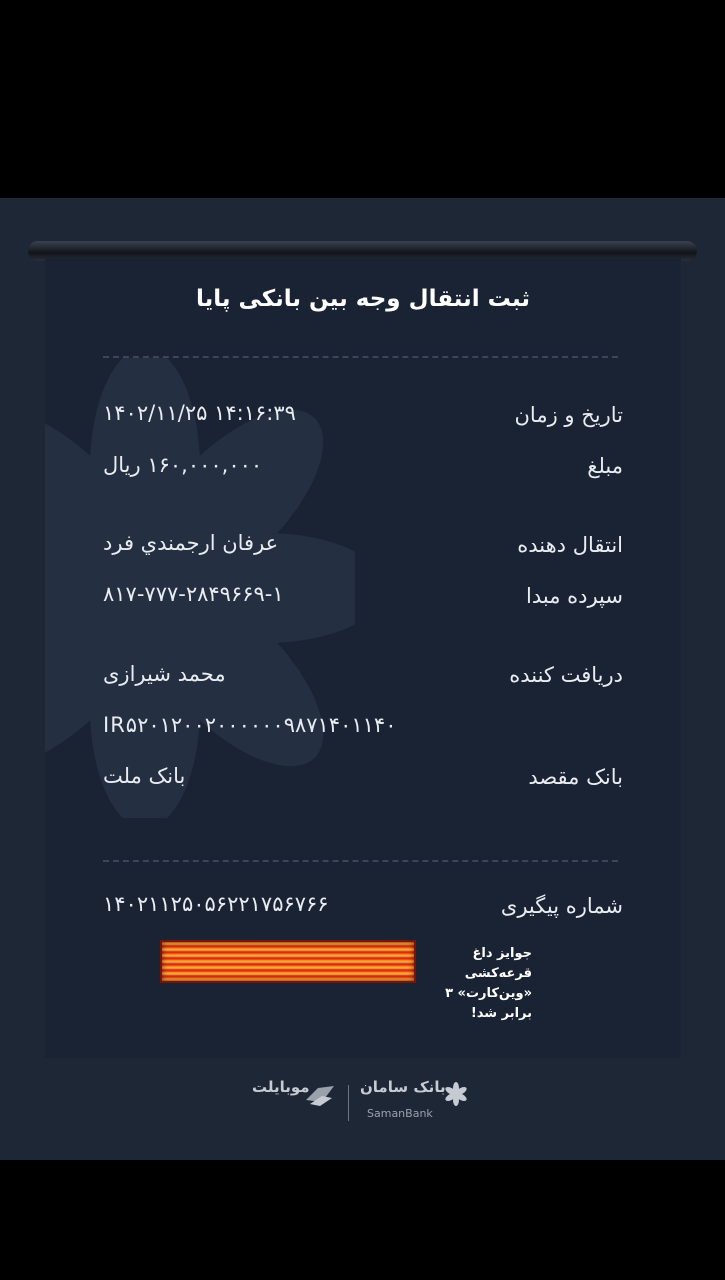 This screenshot has width=725, height=1280. I want to click on row-label-receiver: دریافت کننده, so click(566, 675).